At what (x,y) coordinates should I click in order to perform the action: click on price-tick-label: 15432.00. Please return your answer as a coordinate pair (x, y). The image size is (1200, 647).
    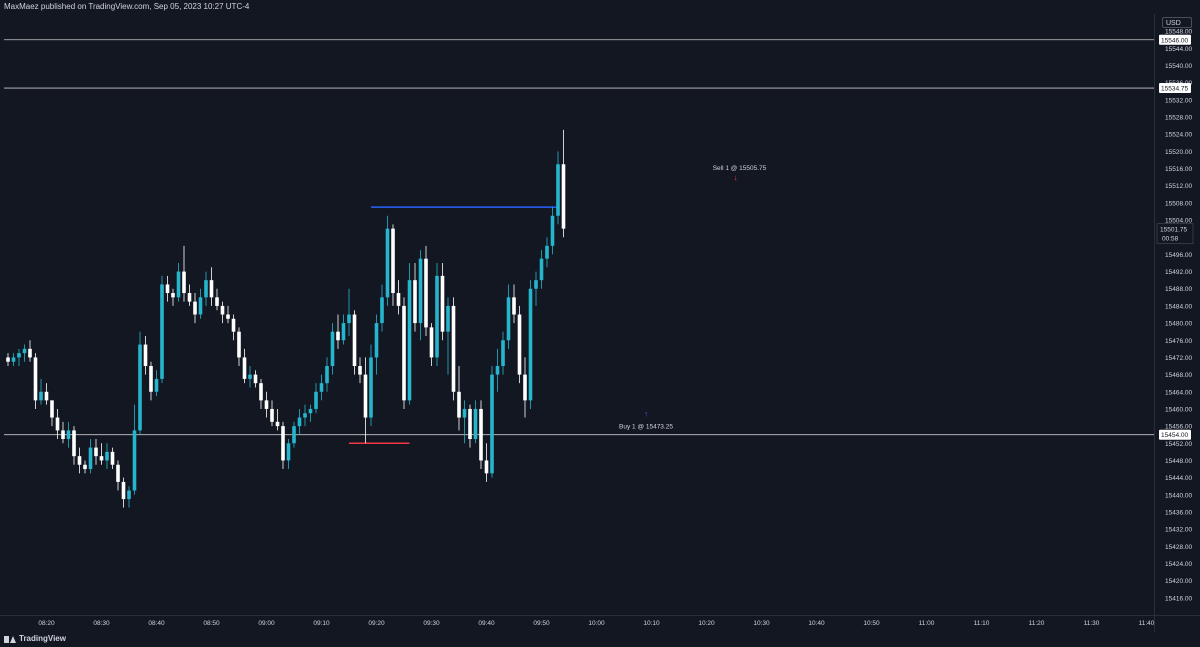
    Looking at the image, I should click on (1178, 530).